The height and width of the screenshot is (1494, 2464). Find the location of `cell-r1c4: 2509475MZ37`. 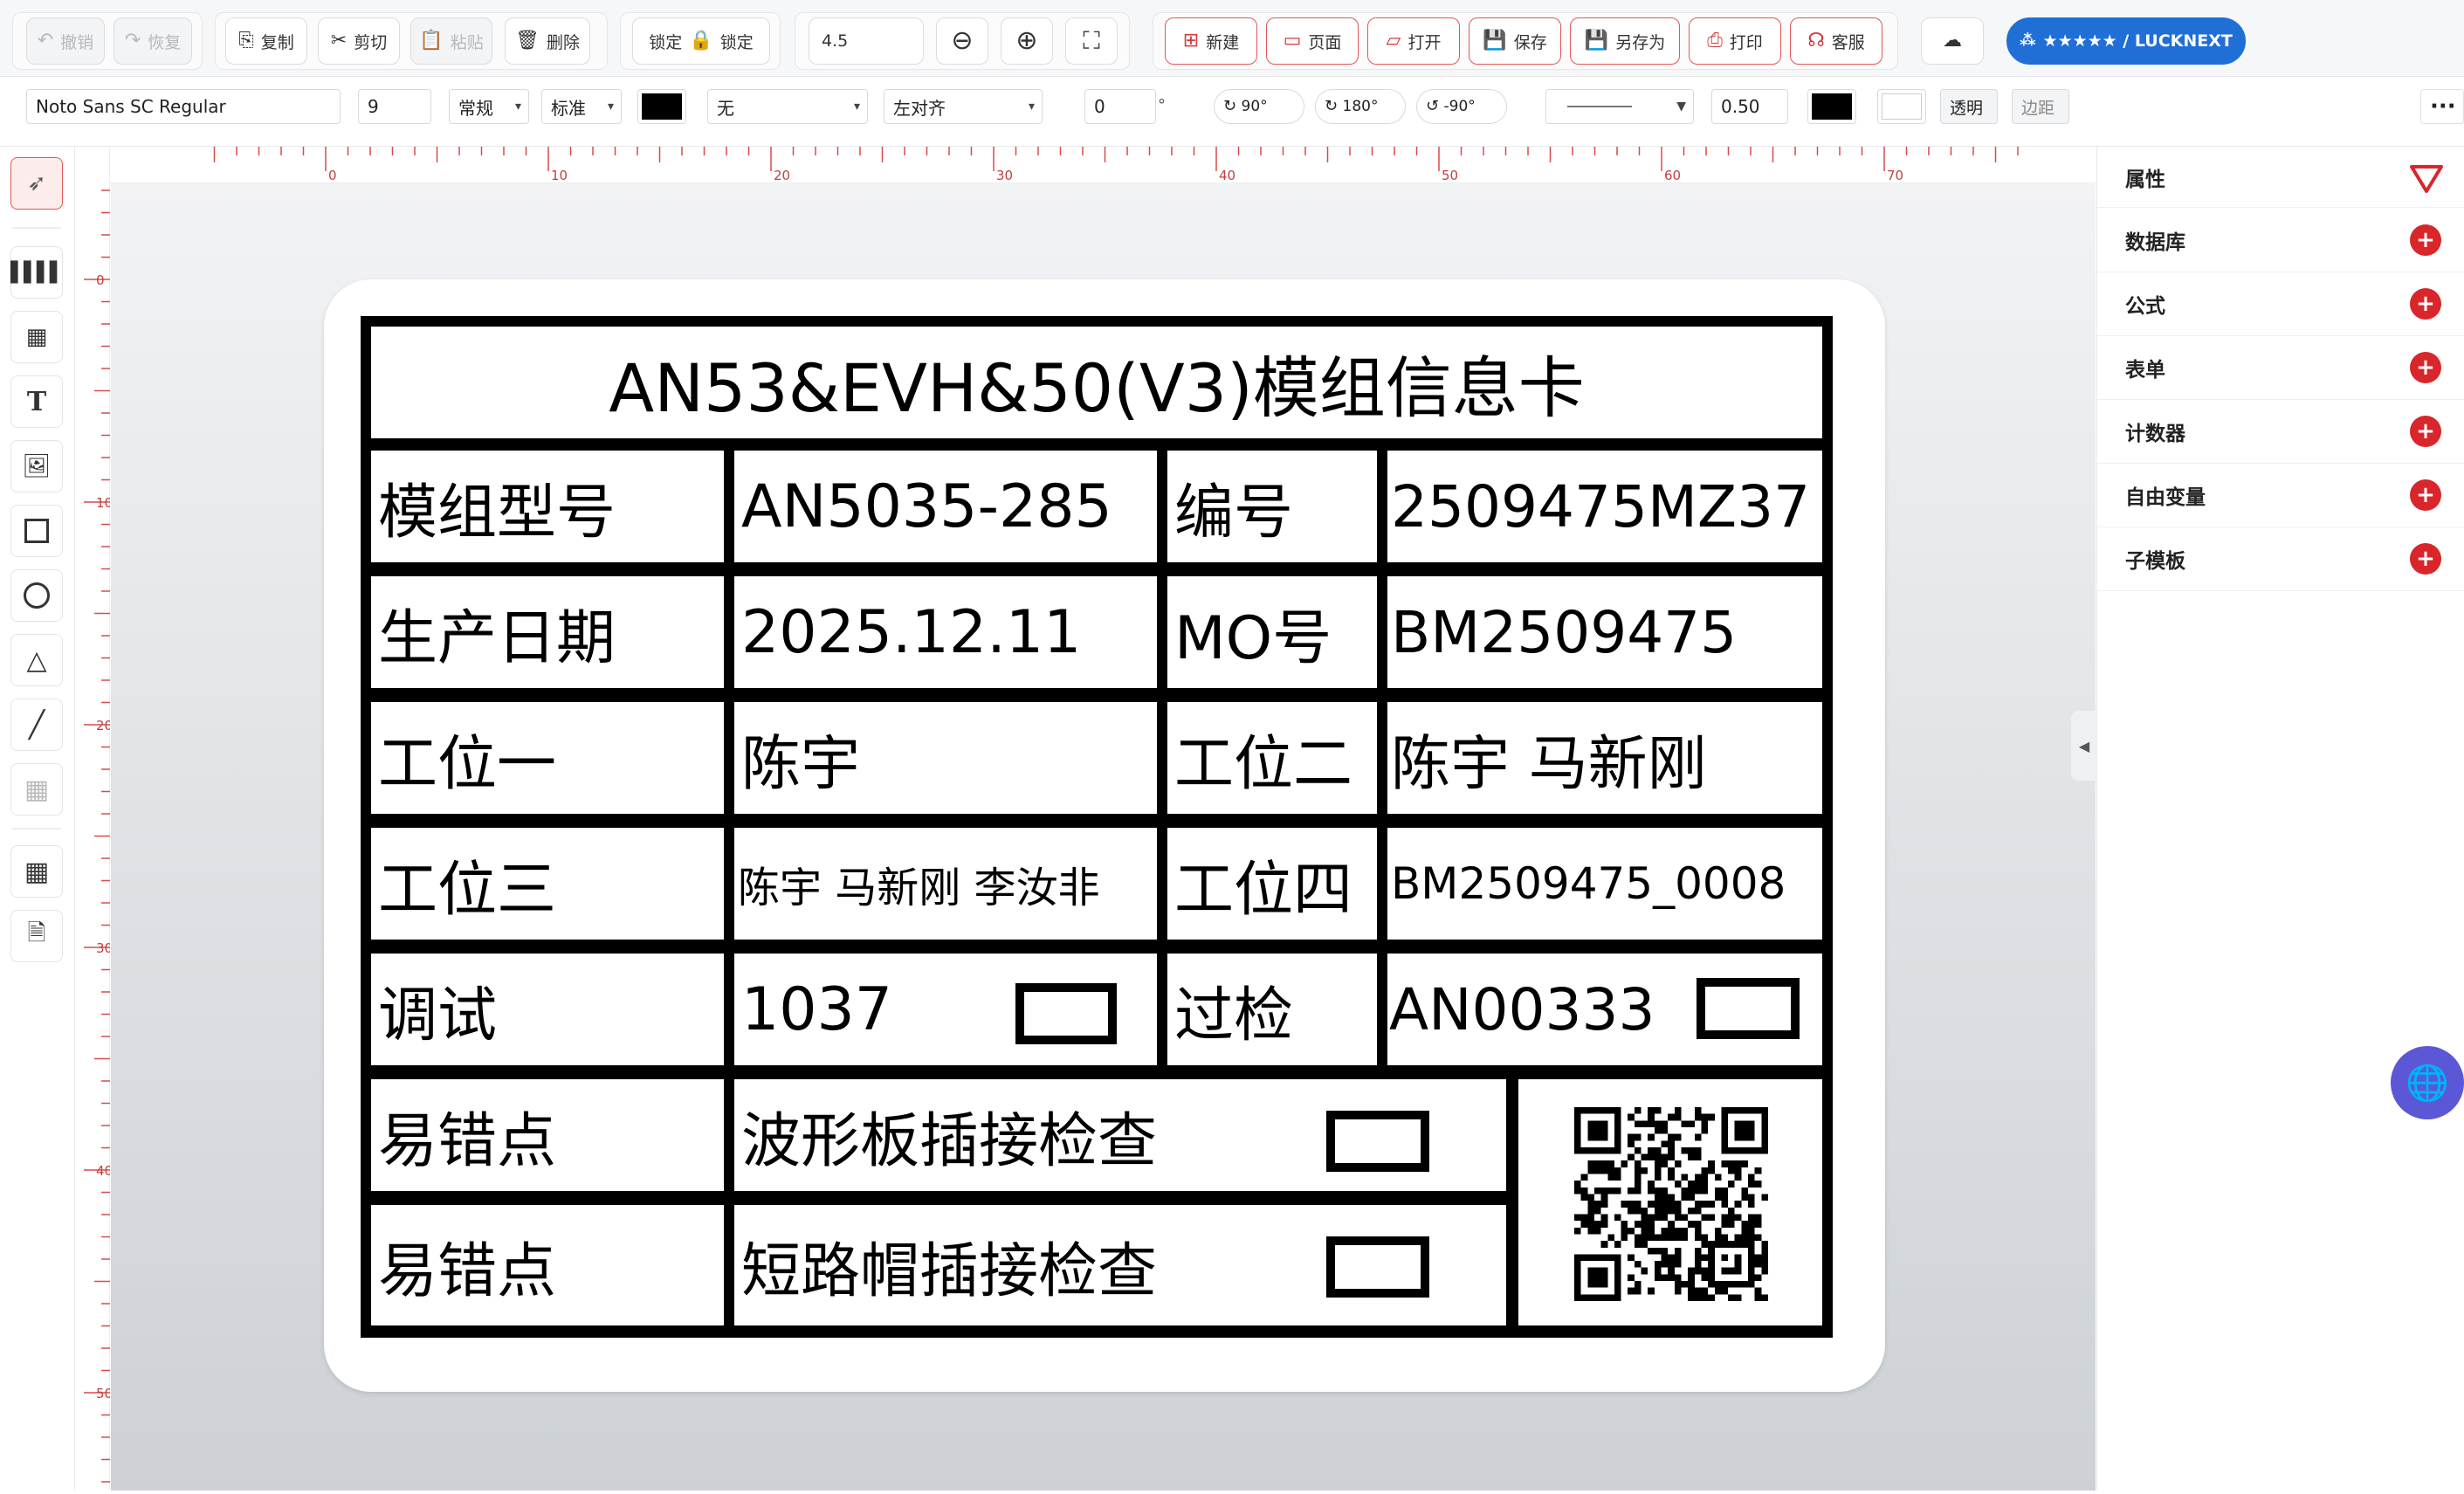

cell-r1c4: 2509475MZ37 is located at coordinates (1605, 507).